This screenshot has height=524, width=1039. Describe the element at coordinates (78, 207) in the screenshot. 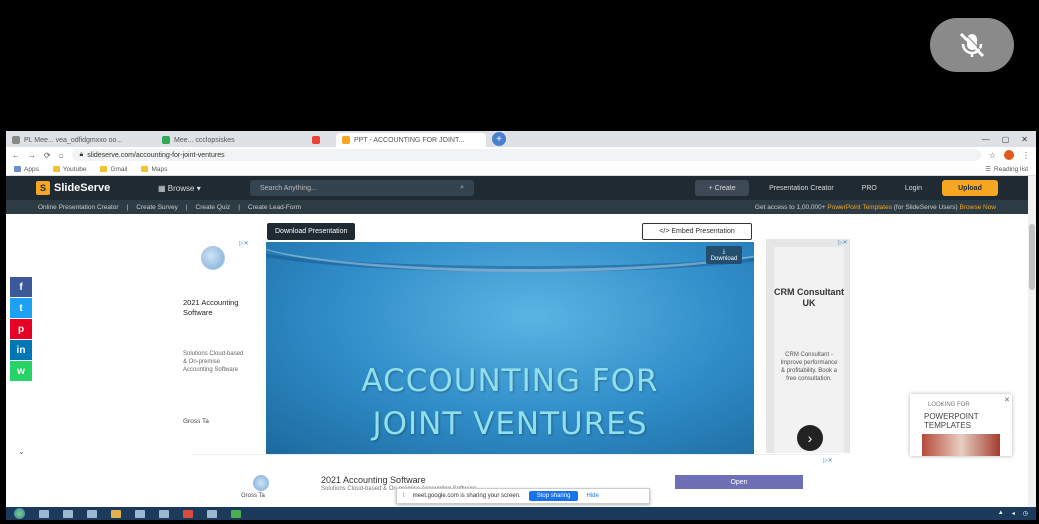

I see `subnav-online-creator: Online Presentation Creator` at that location.